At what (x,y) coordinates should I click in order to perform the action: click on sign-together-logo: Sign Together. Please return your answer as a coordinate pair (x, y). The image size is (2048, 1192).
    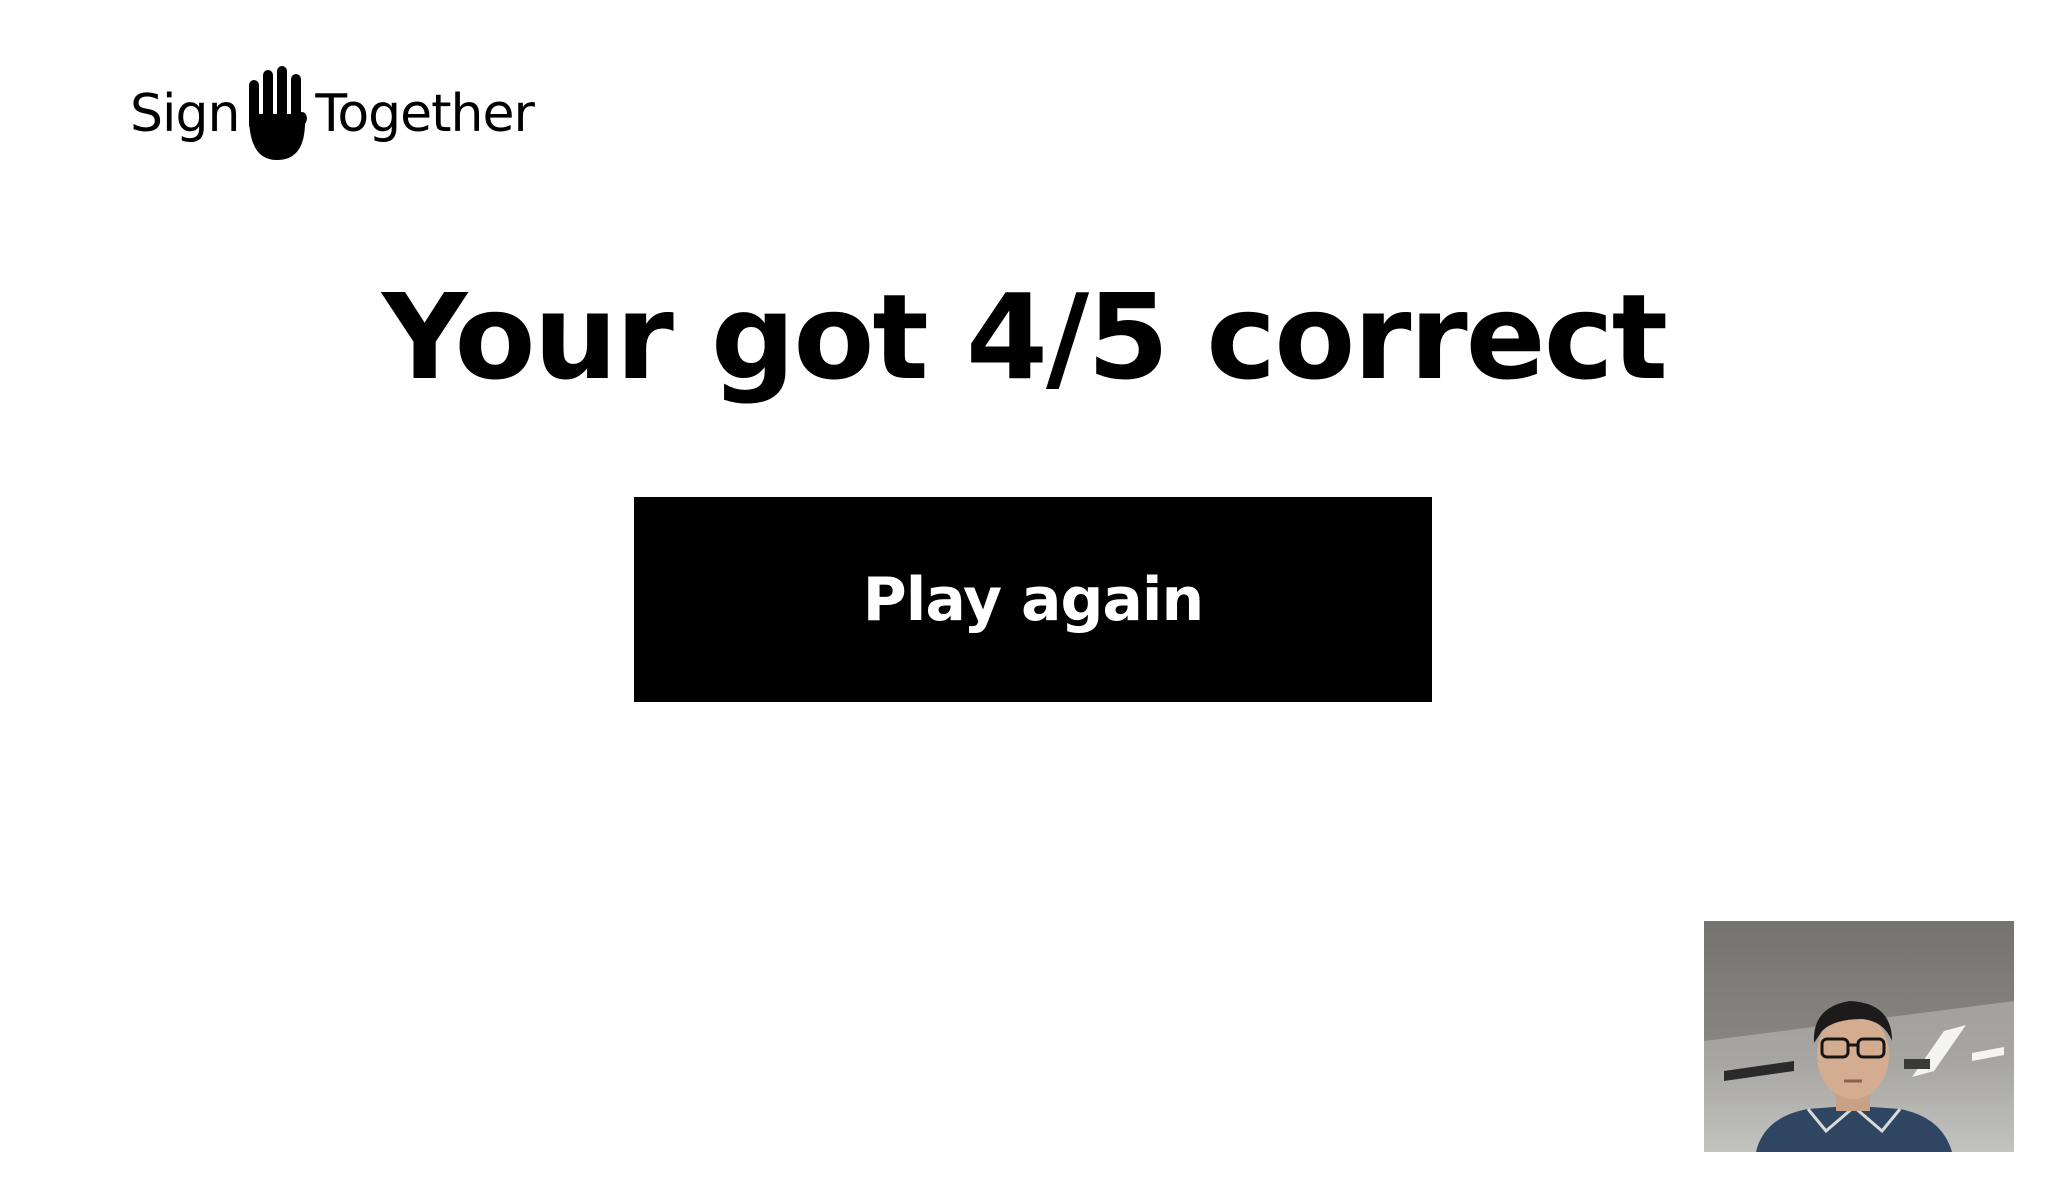
    Looking at the image, I should click on (332, 114).